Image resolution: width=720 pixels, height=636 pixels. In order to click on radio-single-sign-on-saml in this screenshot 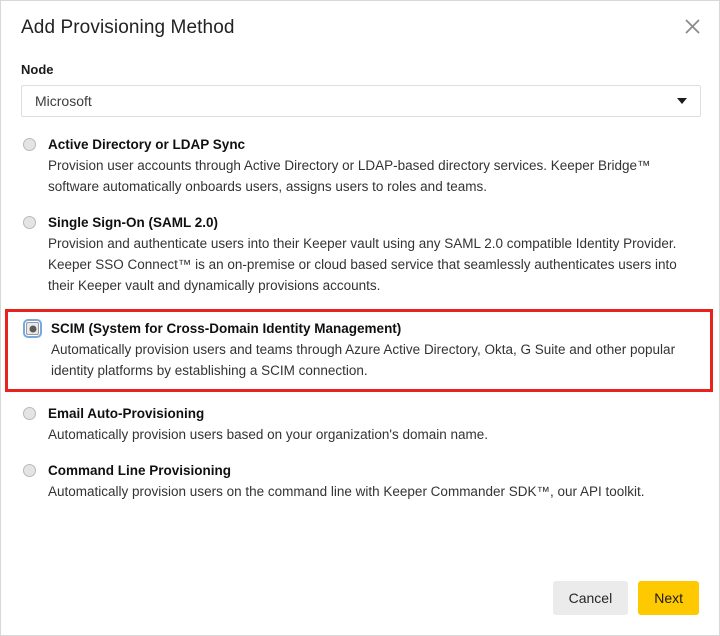, I will do `click(29, 222)`.